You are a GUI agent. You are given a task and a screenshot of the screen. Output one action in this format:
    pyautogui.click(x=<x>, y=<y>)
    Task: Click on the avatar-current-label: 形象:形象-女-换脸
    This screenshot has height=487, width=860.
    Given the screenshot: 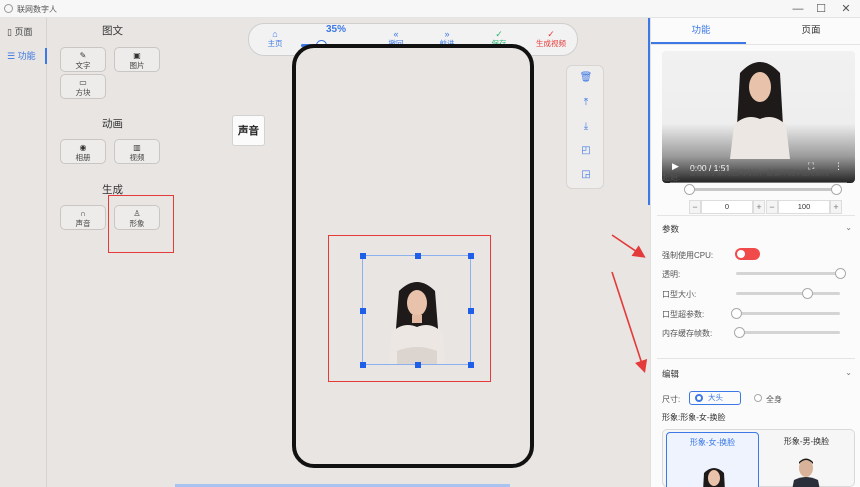 What is the action you would take?
    pyautogui.click(x=694, y=417)
    